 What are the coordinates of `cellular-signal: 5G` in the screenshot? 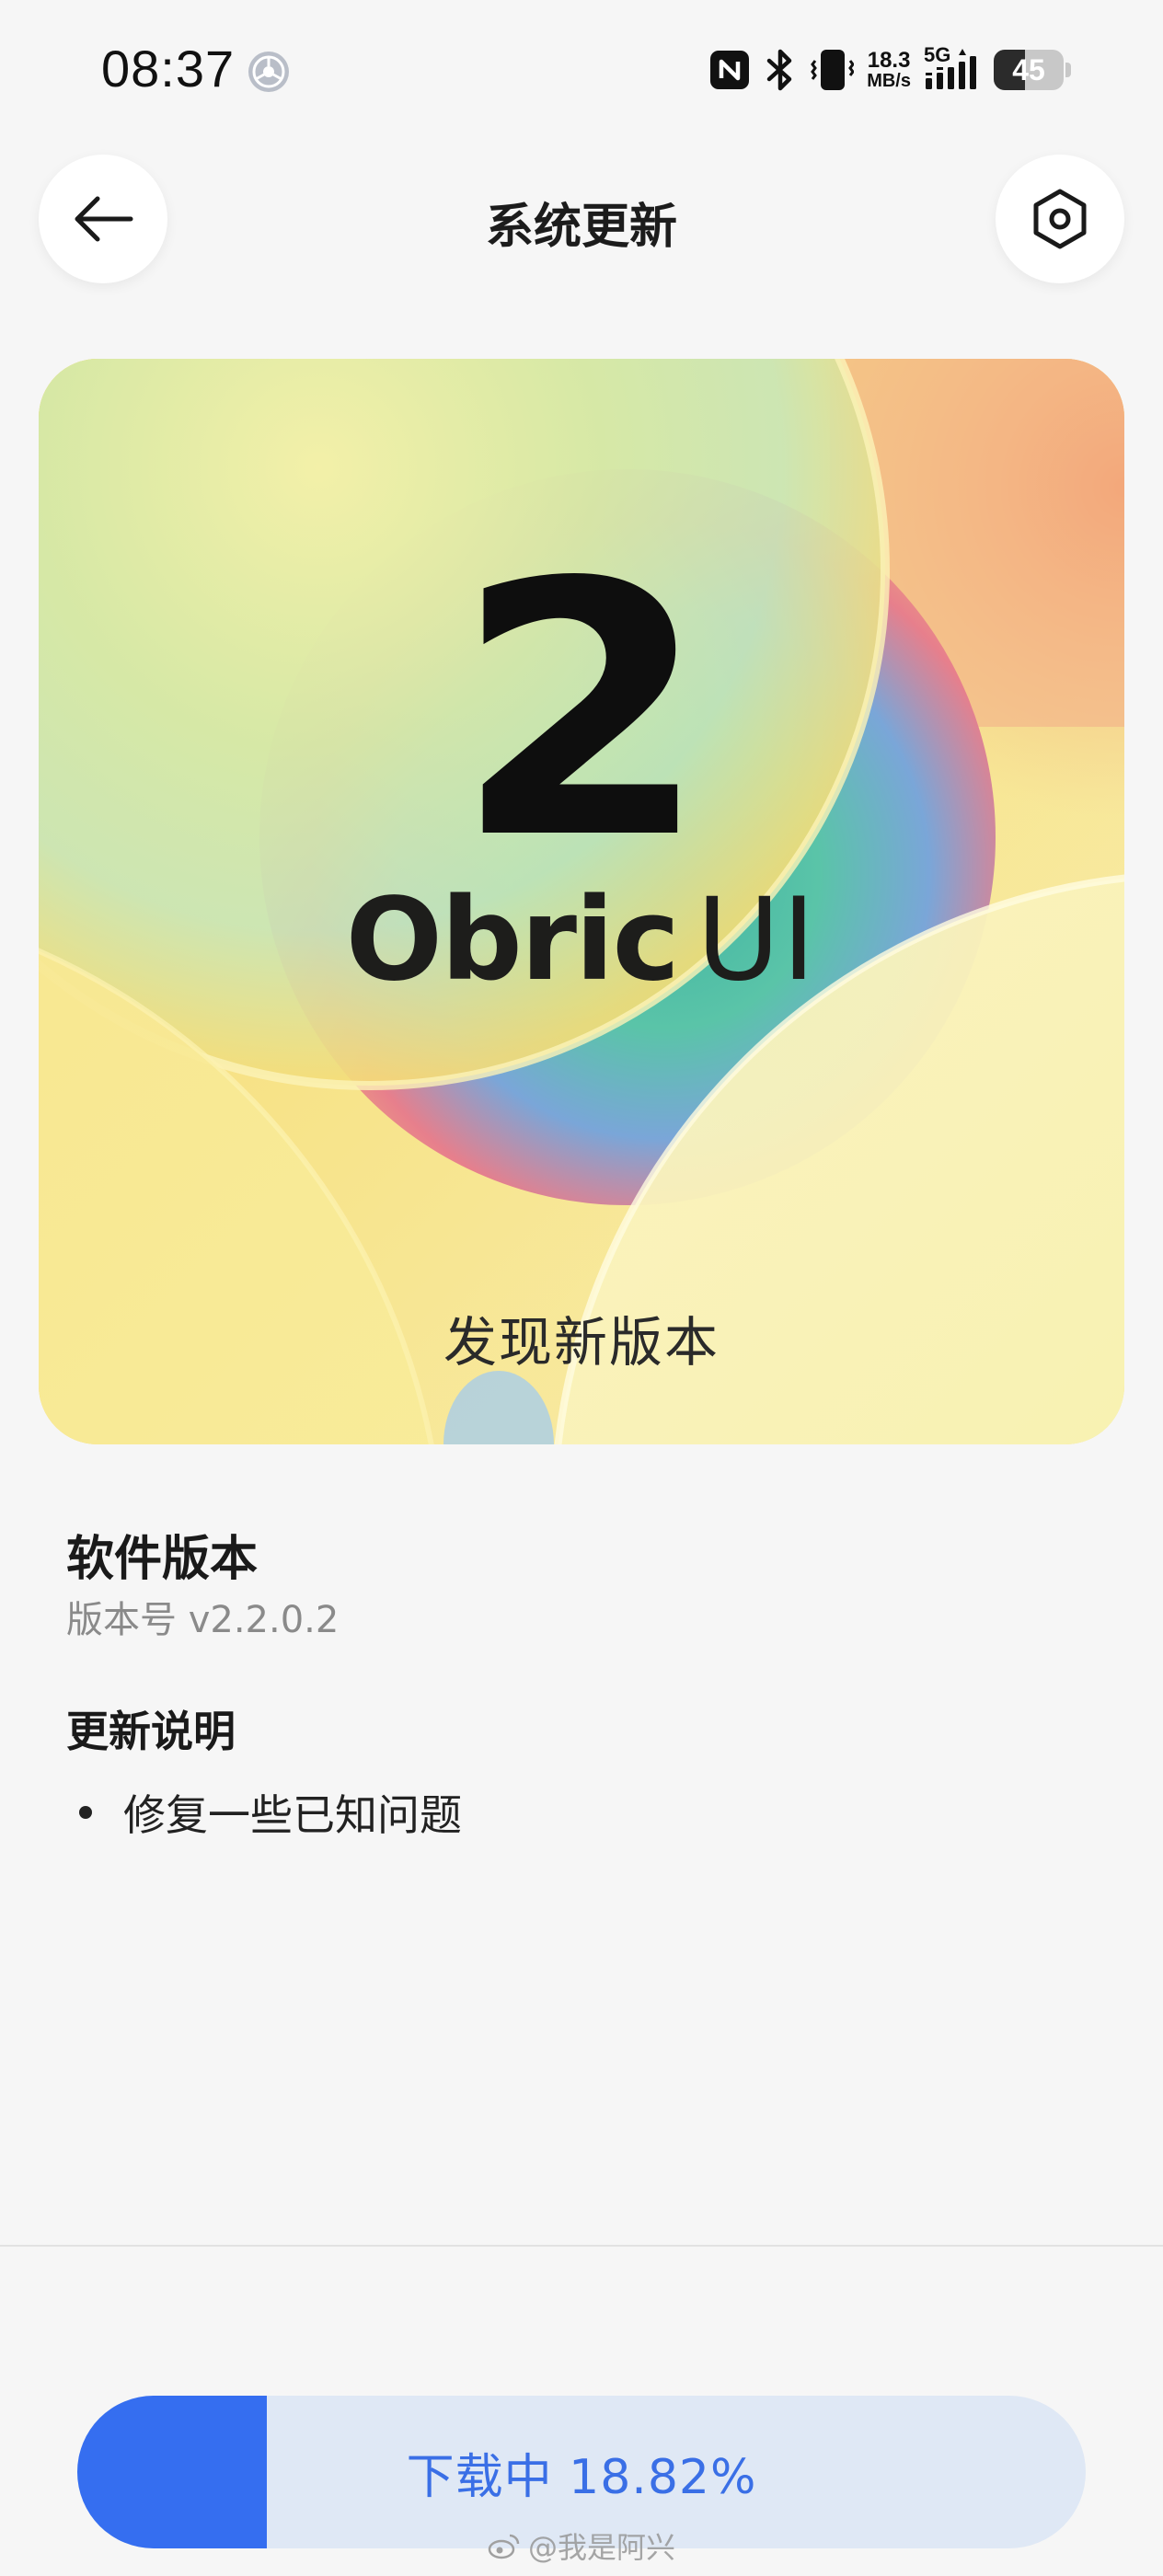 It's located at (952, 68).